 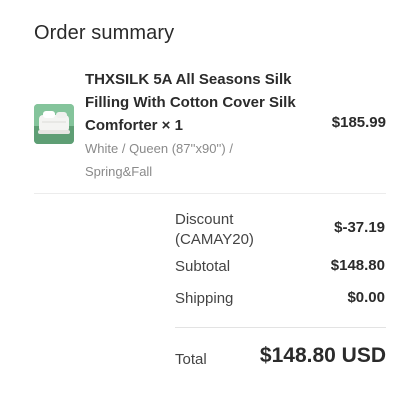 I want to click on comforter-image-icon, so click(x=54, y=124).